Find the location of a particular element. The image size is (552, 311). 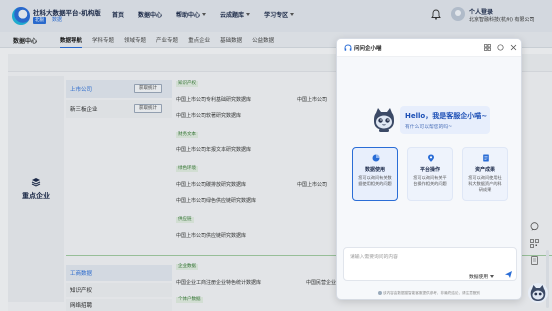

chat-header: 问问企小喵 is located at coordinates (429, 48).